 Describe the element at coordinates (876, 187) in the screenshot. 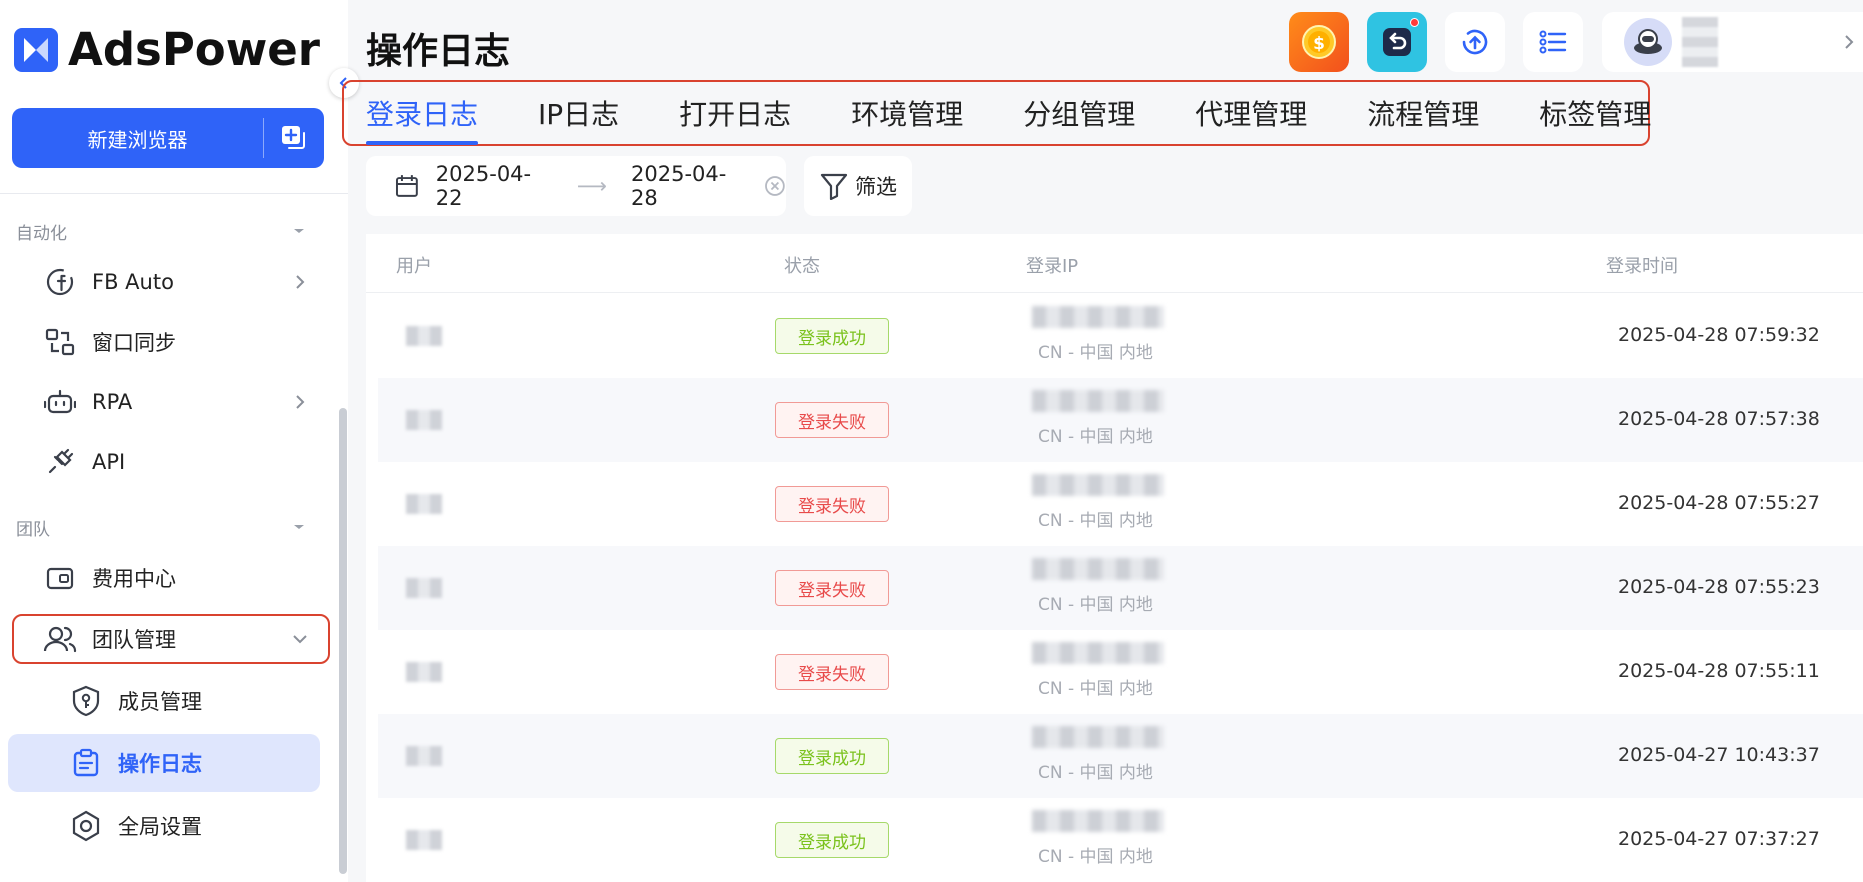

I see `filter-label: 筛选` at that location.